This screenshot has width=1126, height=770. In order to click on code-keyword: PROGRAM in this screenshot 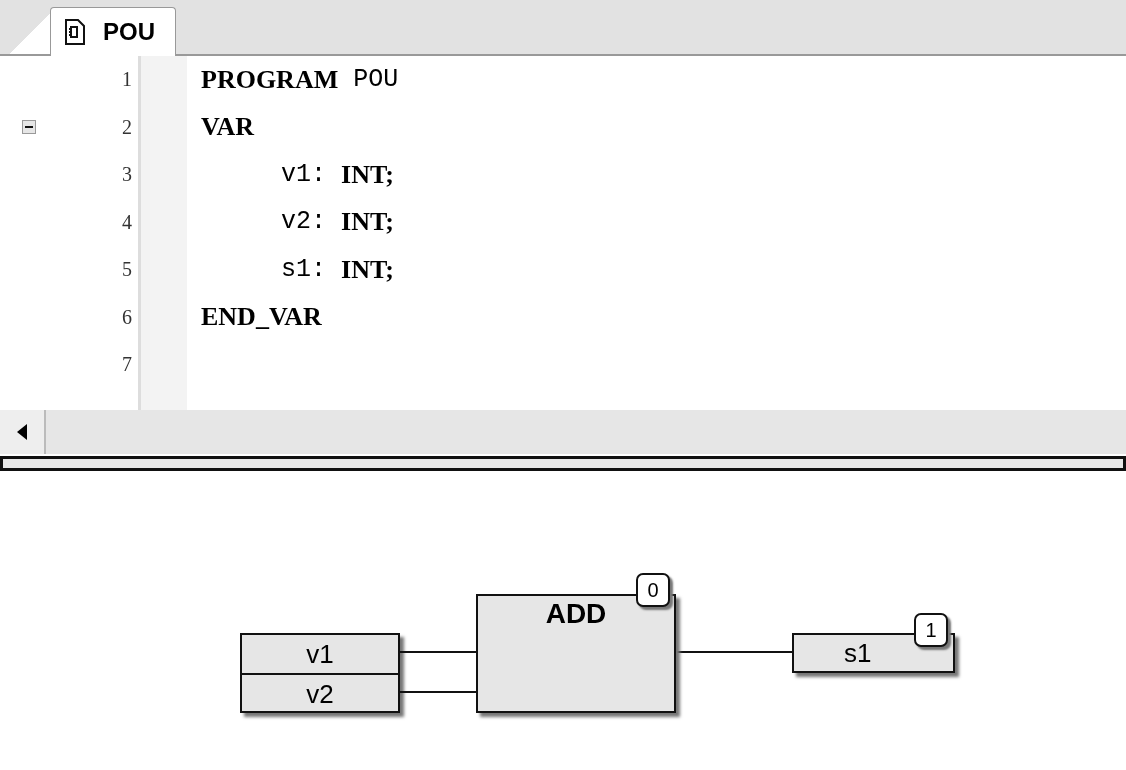, I will do `click(270, 79)`.